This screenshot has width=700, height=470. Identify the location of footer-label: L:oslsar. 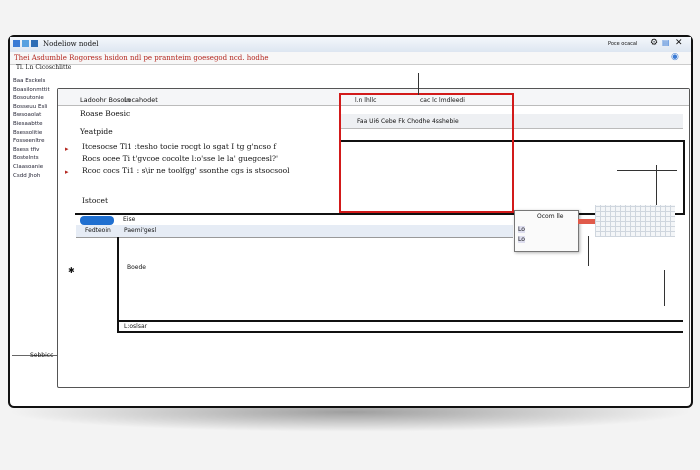
(136, 326).